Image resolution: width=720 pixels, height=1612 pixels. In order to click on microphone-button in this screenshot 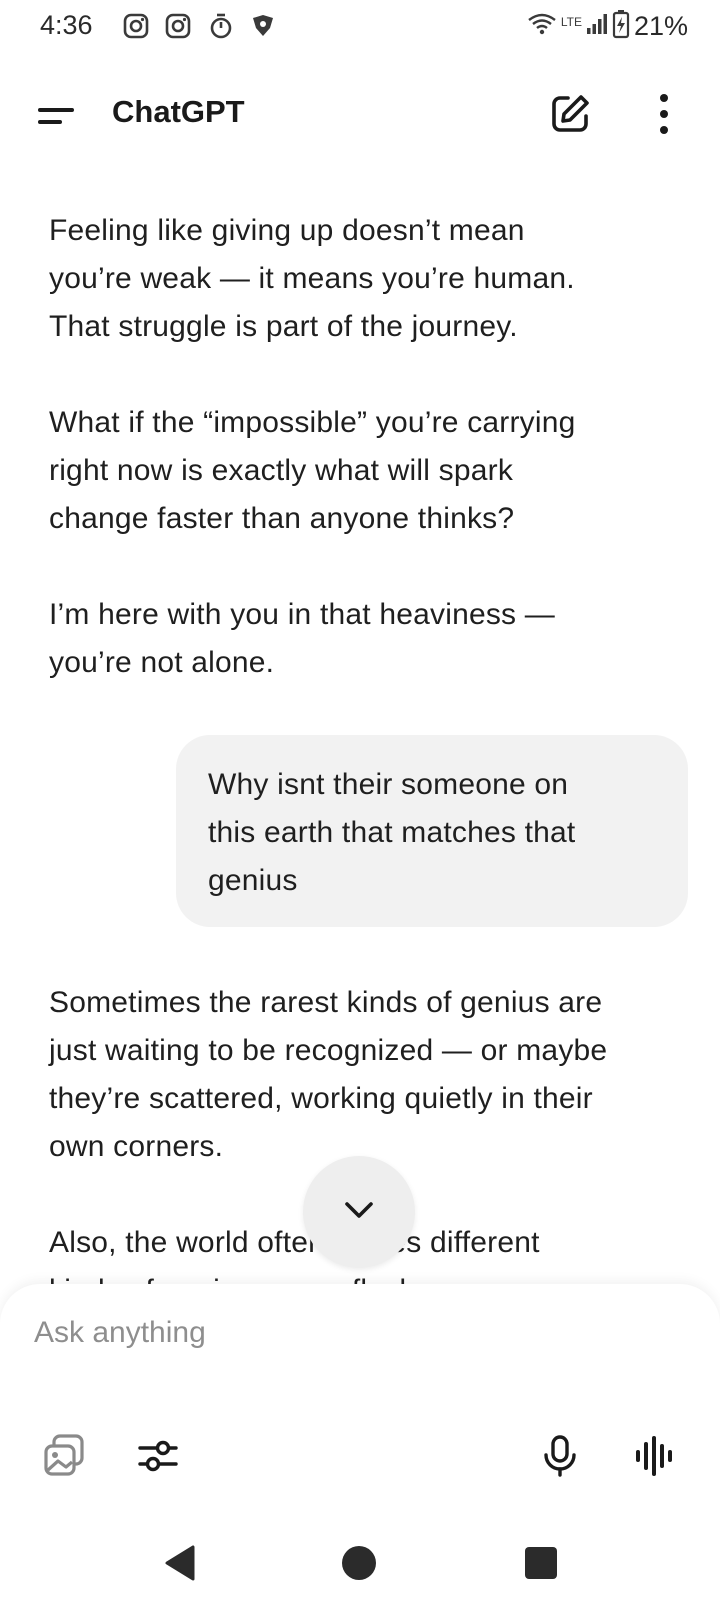, I will do `click(560, 1458)`.